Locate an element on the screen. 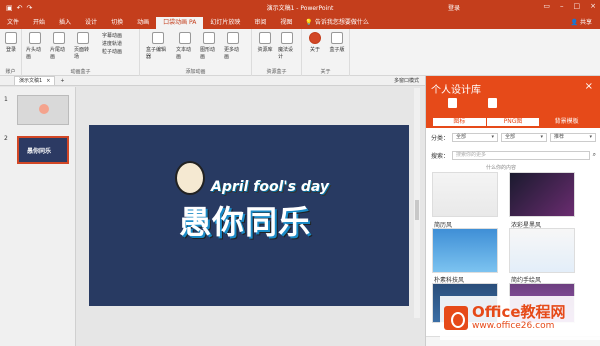 The width and height of the screenshot is (600, 346). box-edition-button: 盒子版 is located at coordinates (337, 42).